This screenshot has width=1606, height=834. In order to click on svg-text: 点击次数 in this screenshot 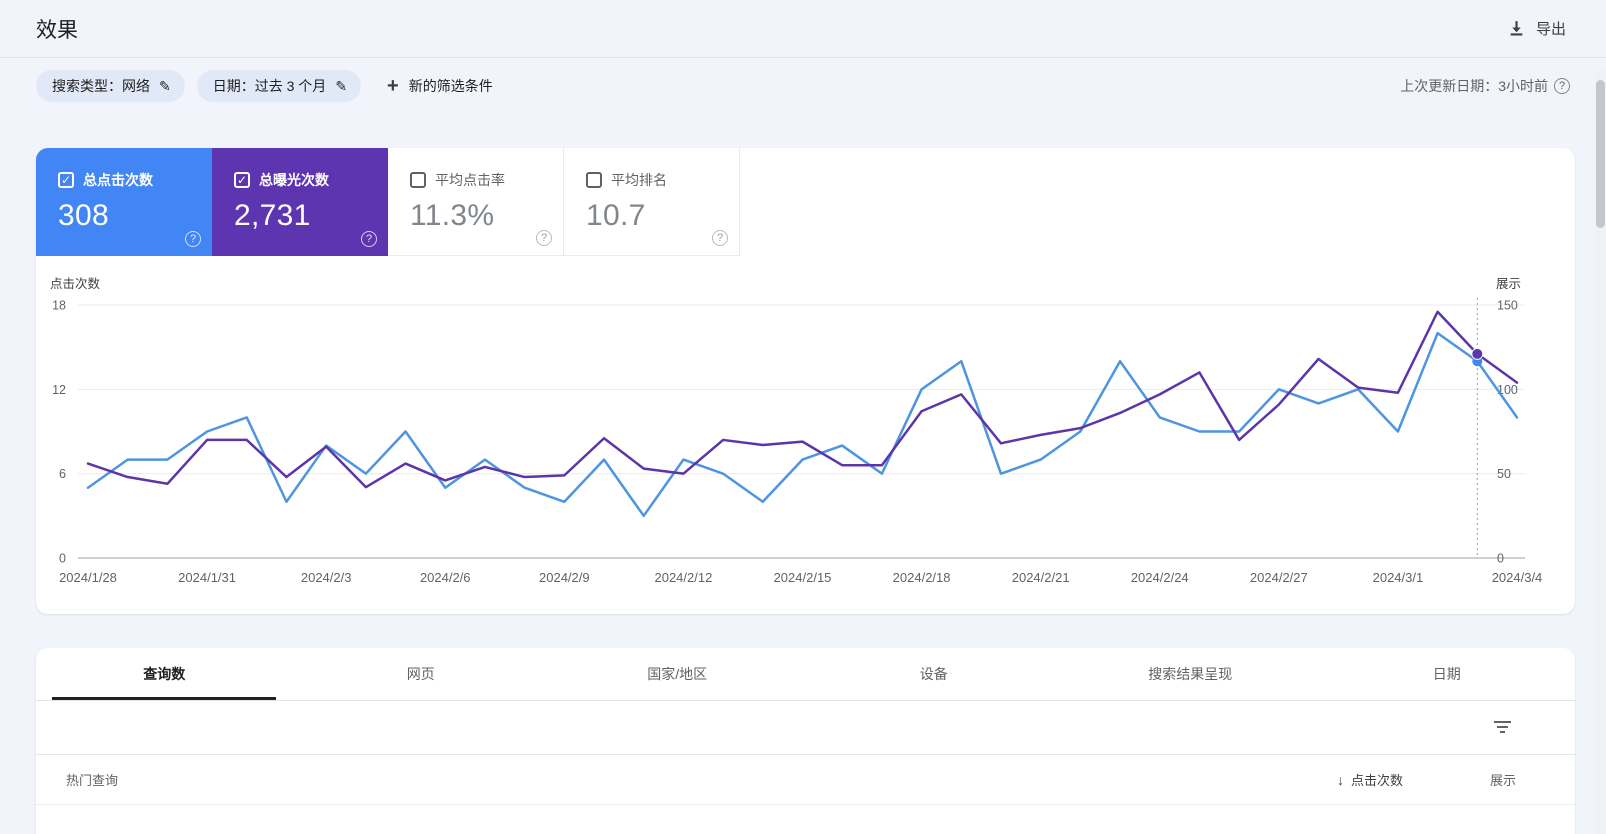, I will do `click(75, 283)`.